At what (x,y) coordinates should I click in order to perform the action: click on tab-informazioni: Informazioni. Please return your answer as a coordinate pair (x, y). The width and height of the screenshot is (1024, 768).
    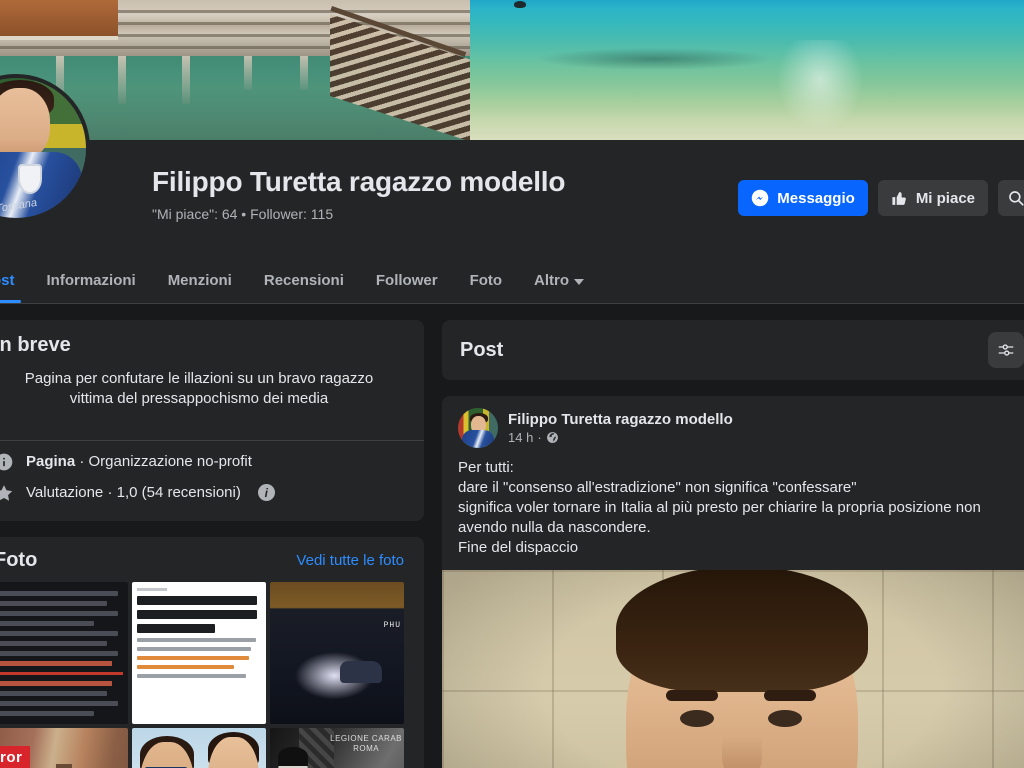
    Looking at the image, I should click on (91, 280).